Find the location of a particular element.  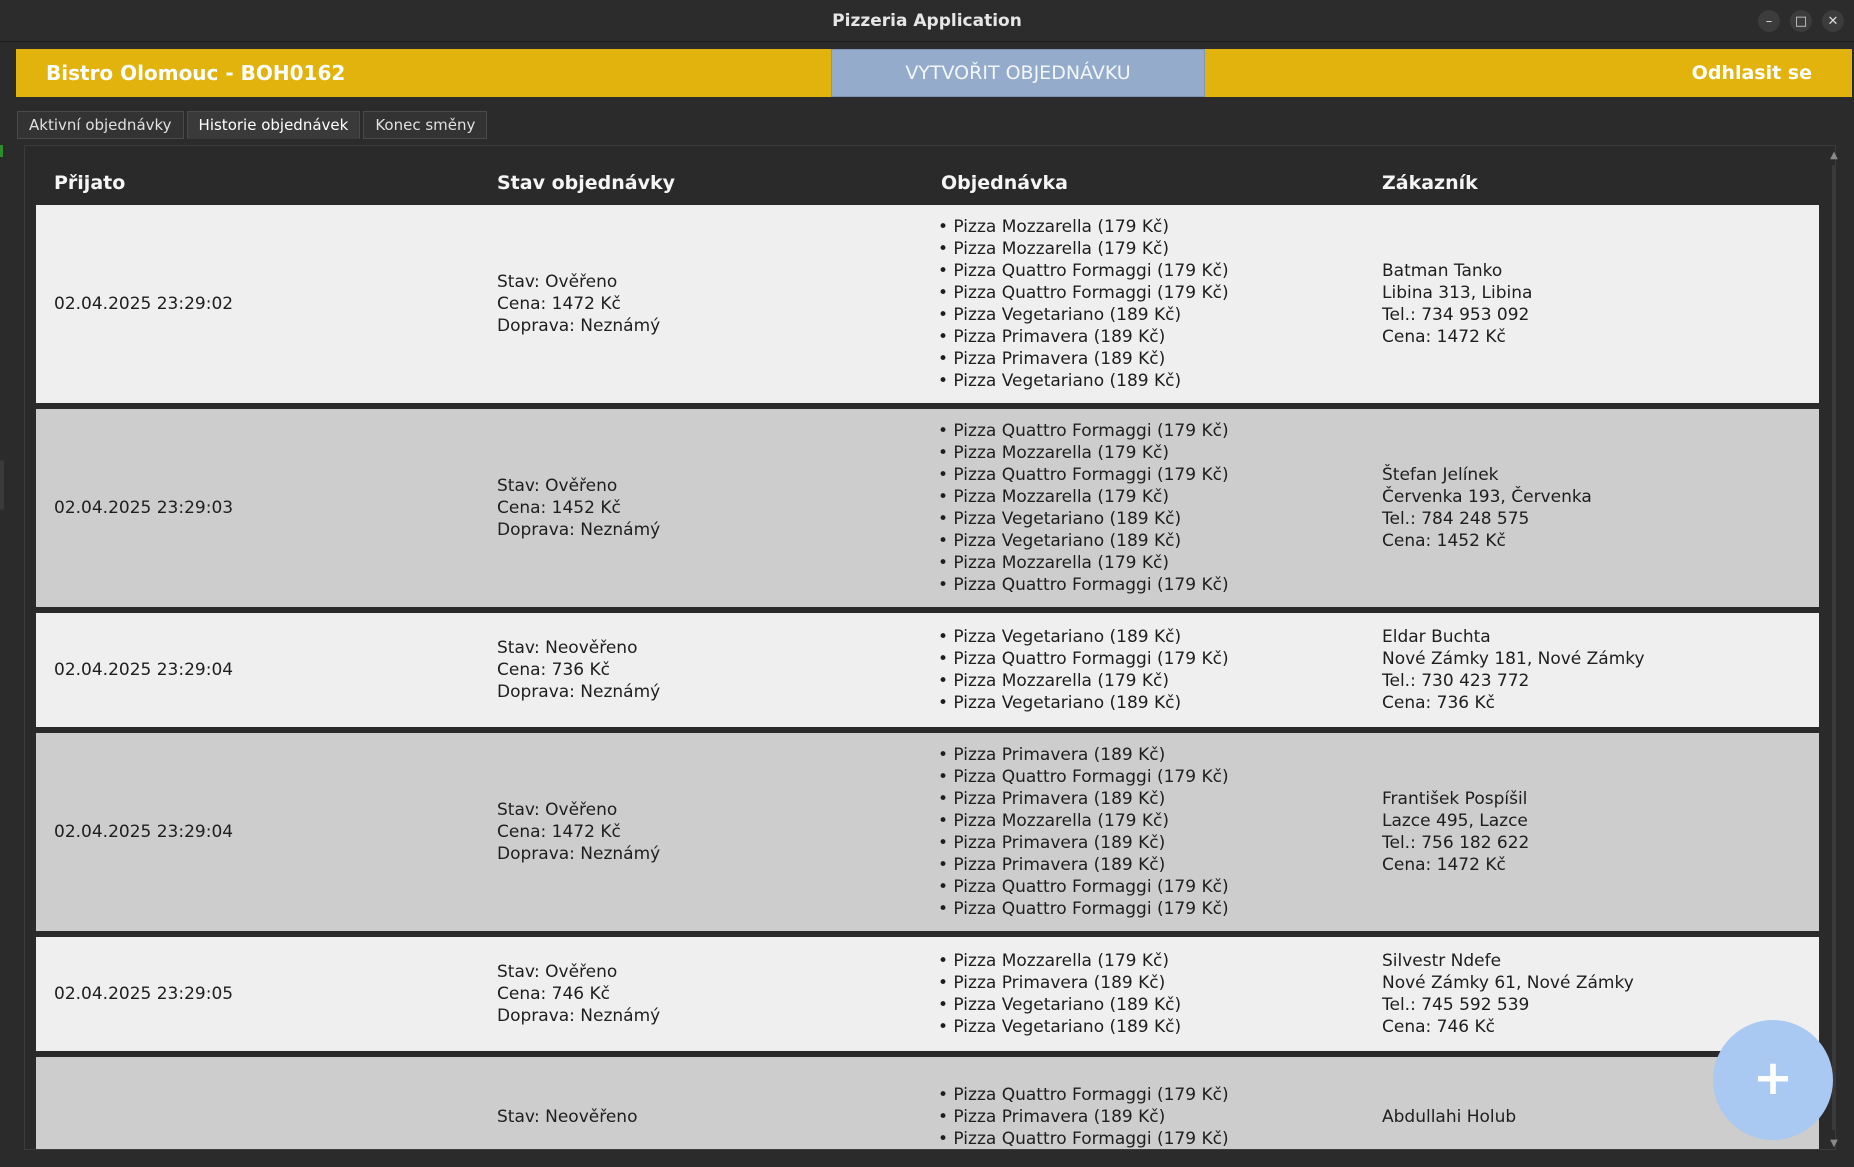

status-cell: Stav: Neověřeno is located at coordinates (567, 1103).